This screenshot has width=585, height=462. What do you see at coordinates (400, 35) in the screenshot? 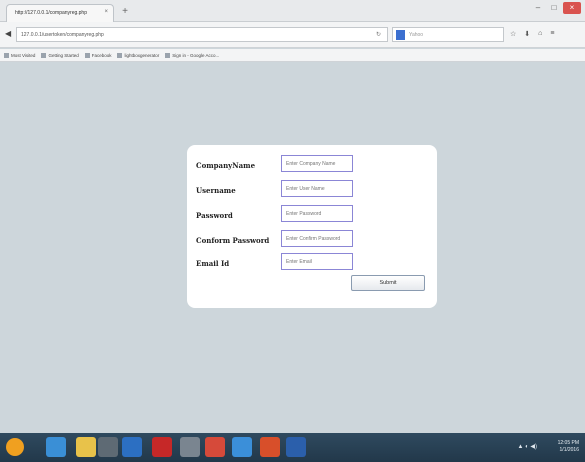
I see `search-engine-icon` at bounding box center [400, 35].